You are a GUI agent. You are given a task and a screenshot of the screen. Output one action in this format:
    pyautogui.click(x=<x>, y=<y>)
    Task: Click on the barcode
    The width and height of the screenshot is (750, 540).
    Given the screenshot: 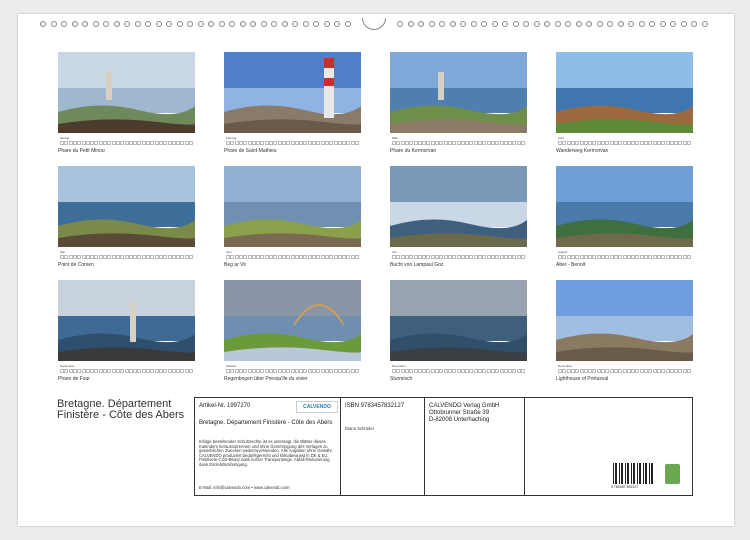 What is the action you would take?
    pyautogui.click(x=634, y=473)
    